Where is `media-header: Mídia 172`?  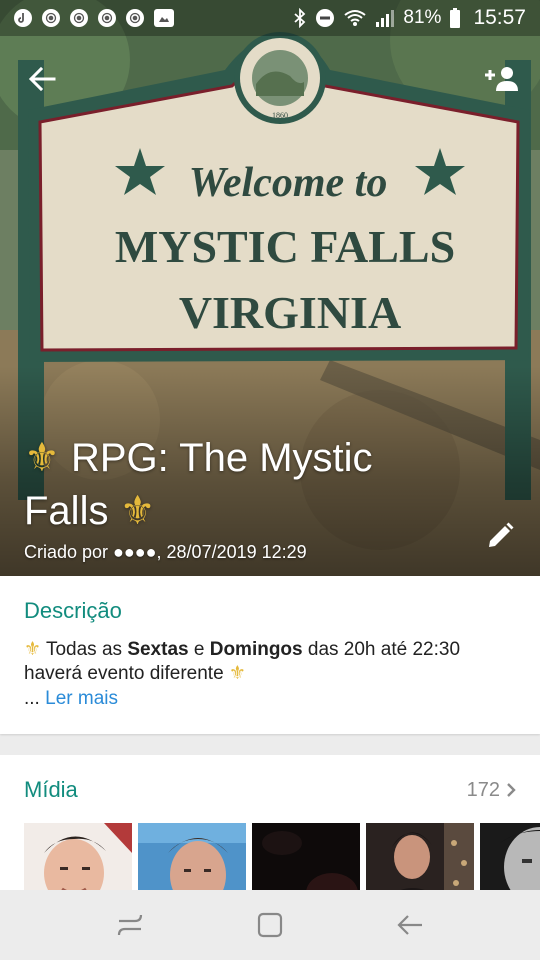
media-header: Mídia 172 is located at coordinates (270, 790).